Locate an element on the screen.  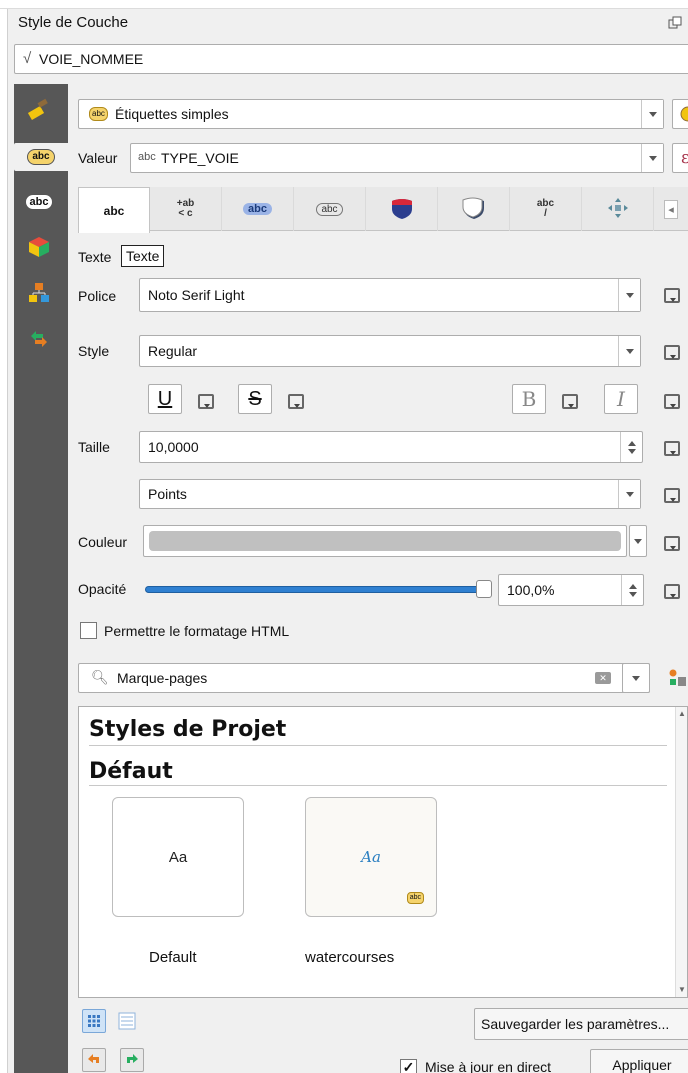
opacity-label: Opacité is located at coordinates (102, 589).